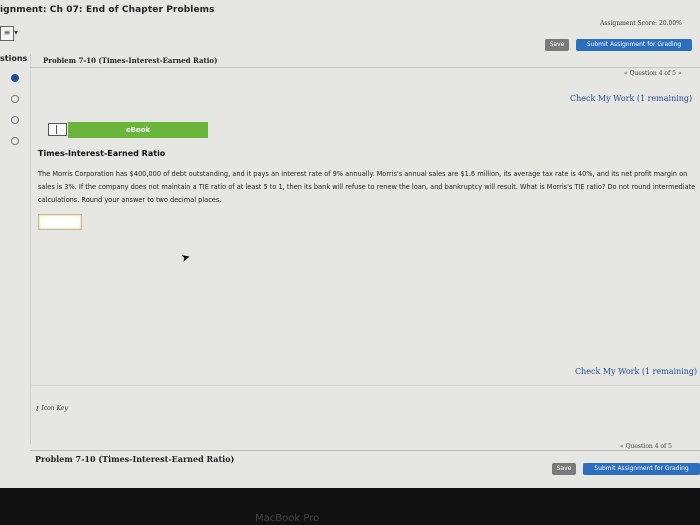 The width and height of the screenshot is (700, 525). What do you see at coordinates (287, 518) in the screenshot?
I see `bezel-label: MacBook Pro` at bounding box center [287, 518].